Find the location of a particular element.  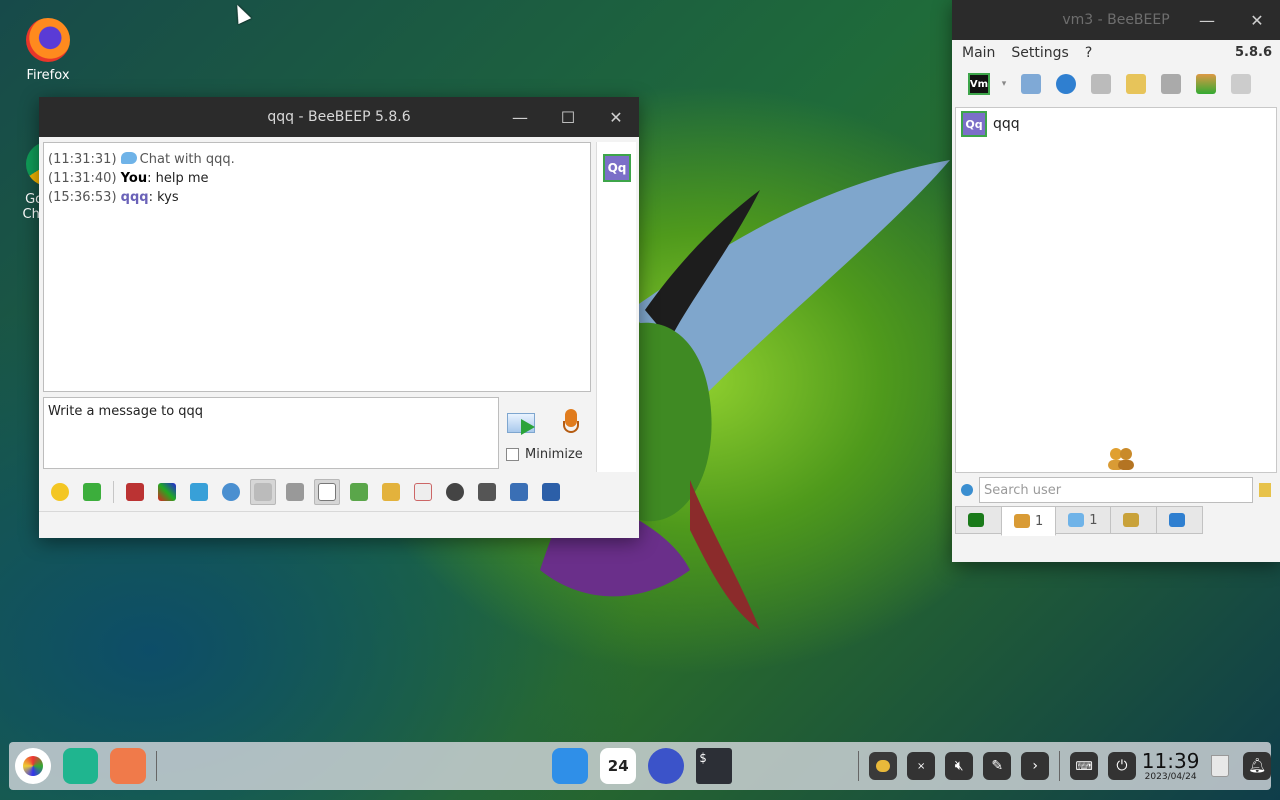

chat-message: (11:31:31) Chat with qqq. is located at coordinates (317, 159).